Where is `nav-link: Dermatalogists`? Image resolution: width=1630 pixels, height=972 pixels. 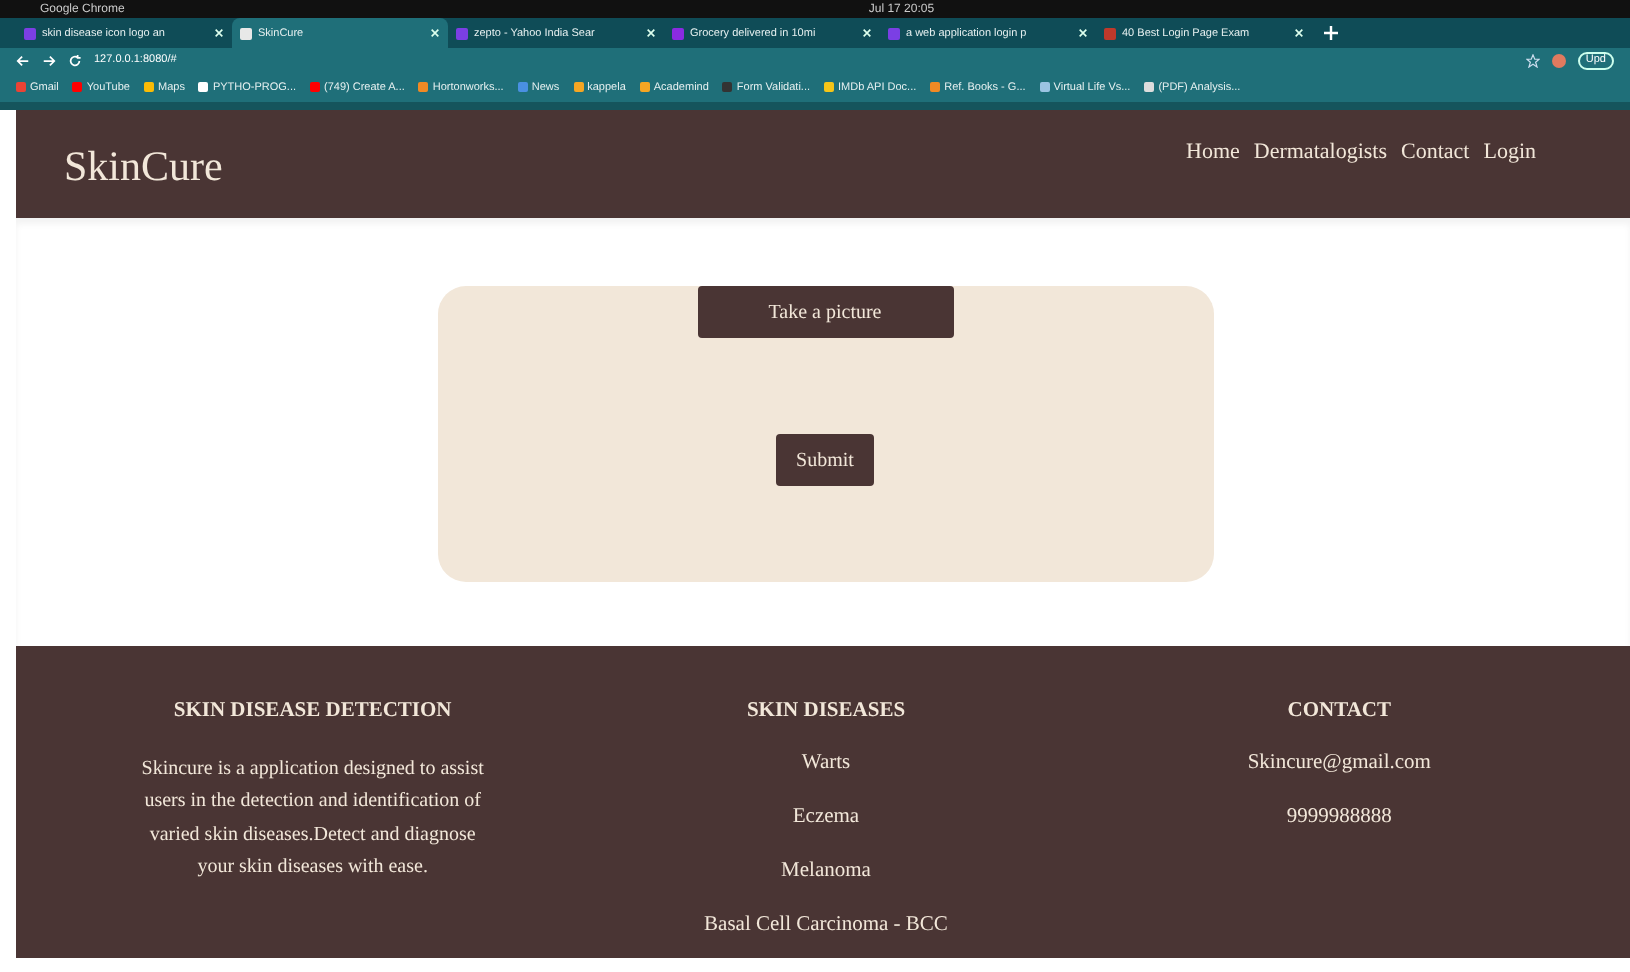 nav-link: Dermatalogists is located at coordinates (1320, 152).